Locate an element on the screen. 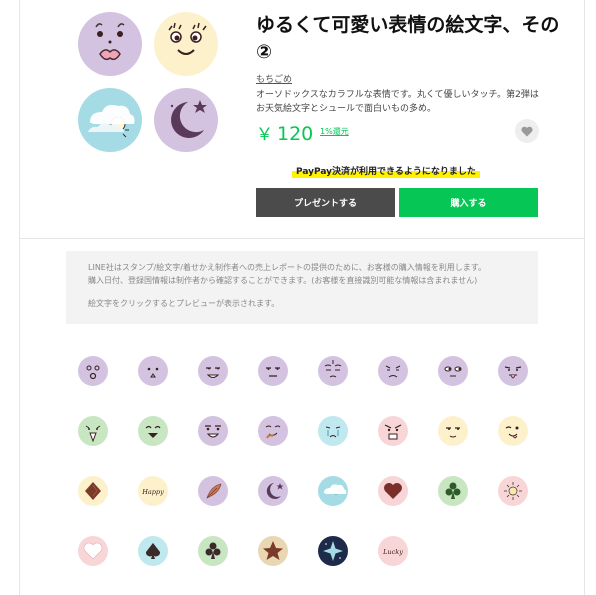 This screenshot has width=596, height=595. author-link: もちごめ is located at coordinates (274, 78).